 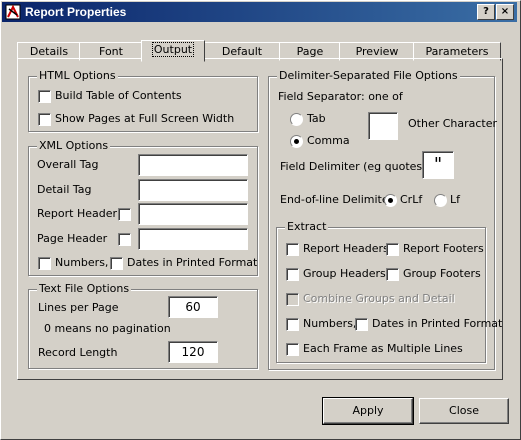 I want to click on xml-dates-label: Dates in Printed Format, so click(x=192, y=262).